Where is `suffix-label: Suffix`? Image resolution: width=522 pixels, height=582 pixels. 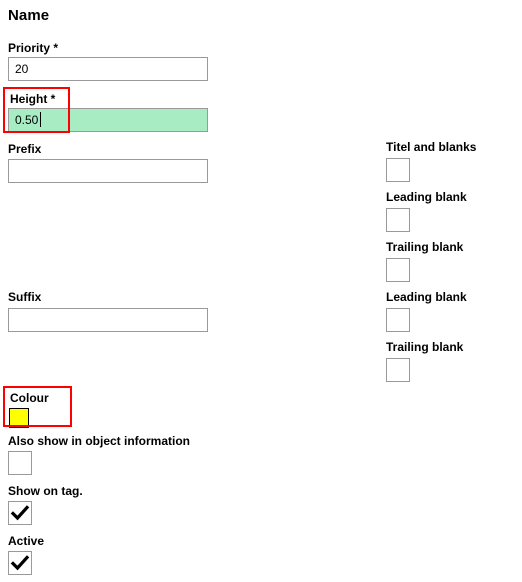
suffix-label: Suffix is located at coordinates (25, 297).